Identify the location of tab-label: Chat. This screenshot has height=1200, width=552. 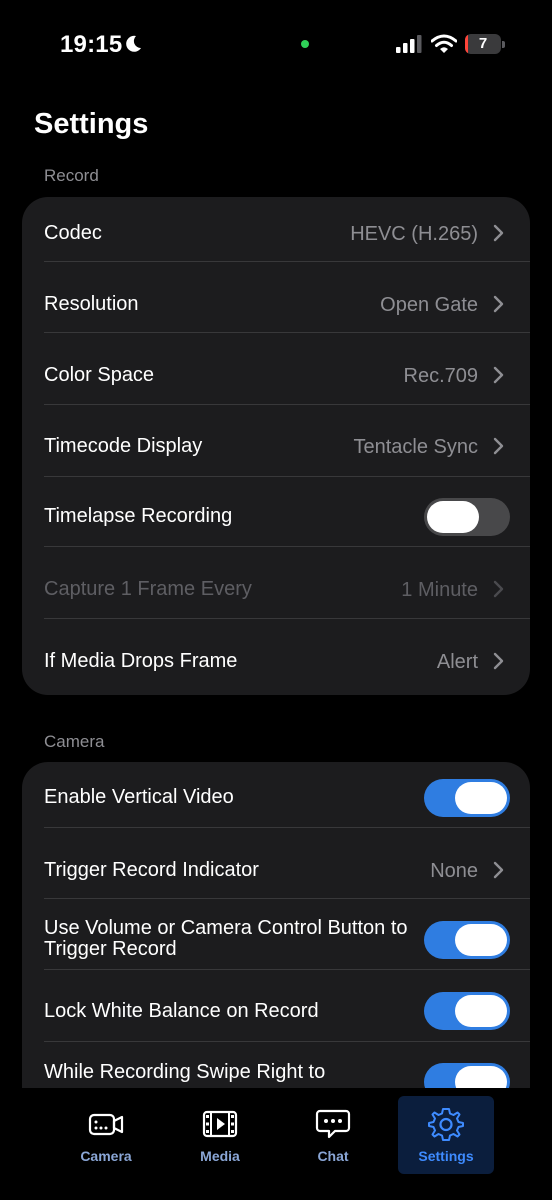
(333, 1156).